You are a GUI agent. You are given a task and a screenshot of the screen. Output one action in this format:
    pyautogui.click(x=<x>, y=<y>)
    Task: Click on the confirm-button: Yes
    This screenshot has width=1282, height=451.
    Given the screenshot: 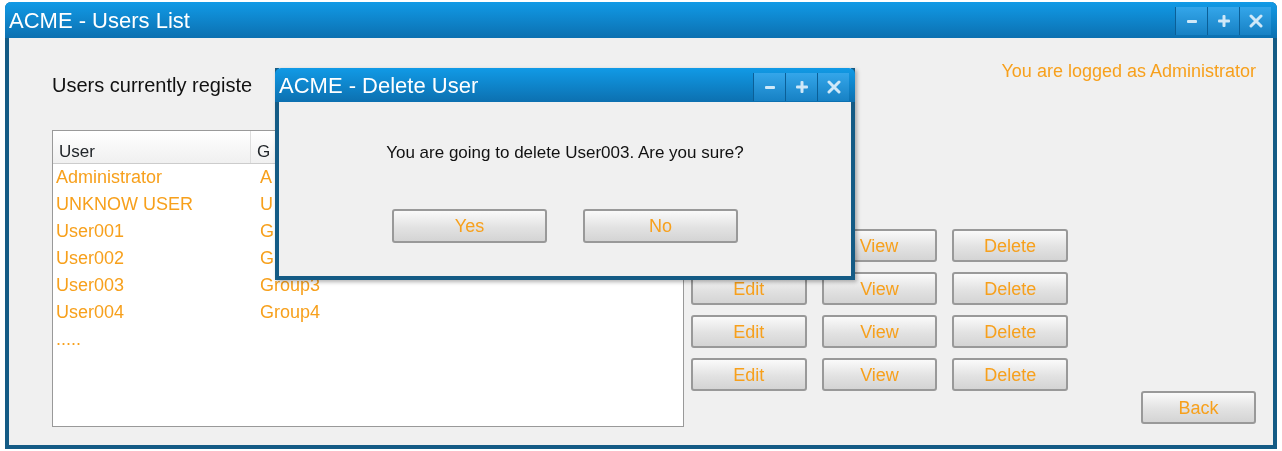 What is the action you would take?
    pyautogui.click(x=469, y=225)
    